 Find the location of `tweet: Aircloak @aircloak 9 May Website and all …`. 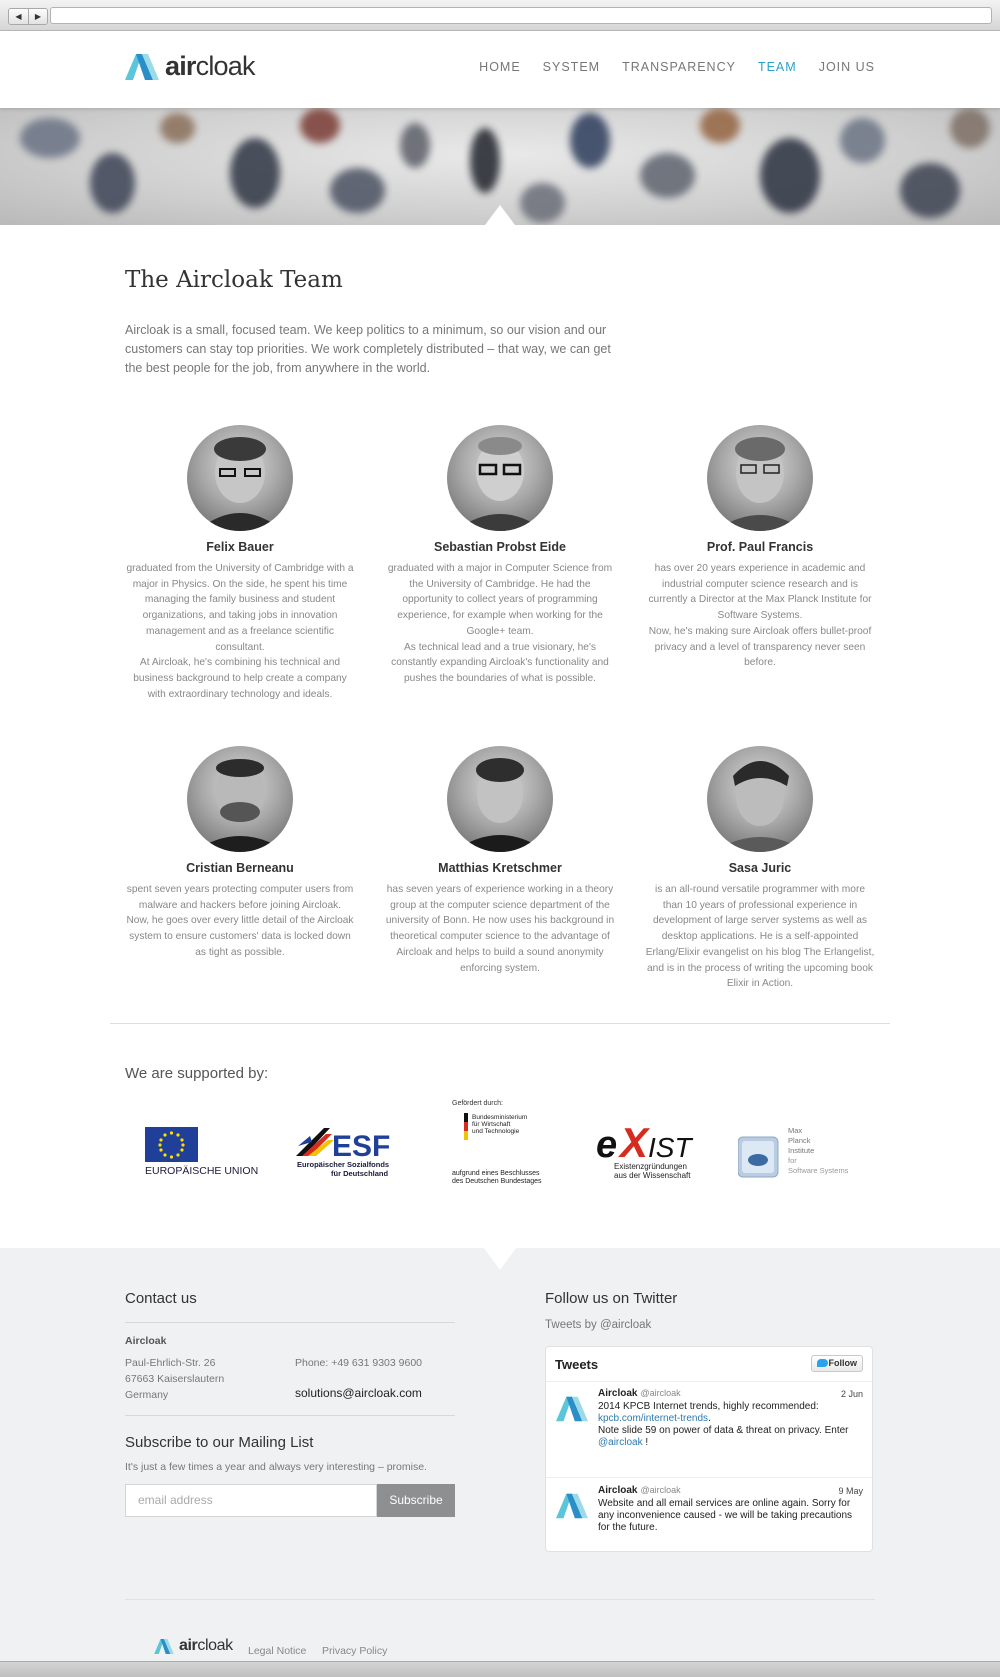

tweet: Aircloak @aircloak 9 May Website and all … is located at coordinates (709, 1523).